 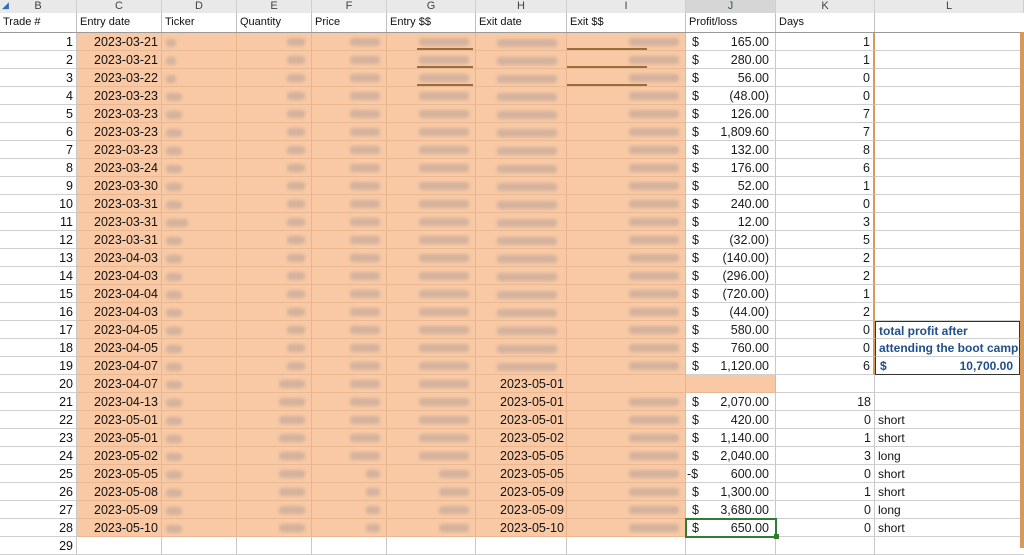 I want to click on header-price: Price, so click(x=349, y=22).